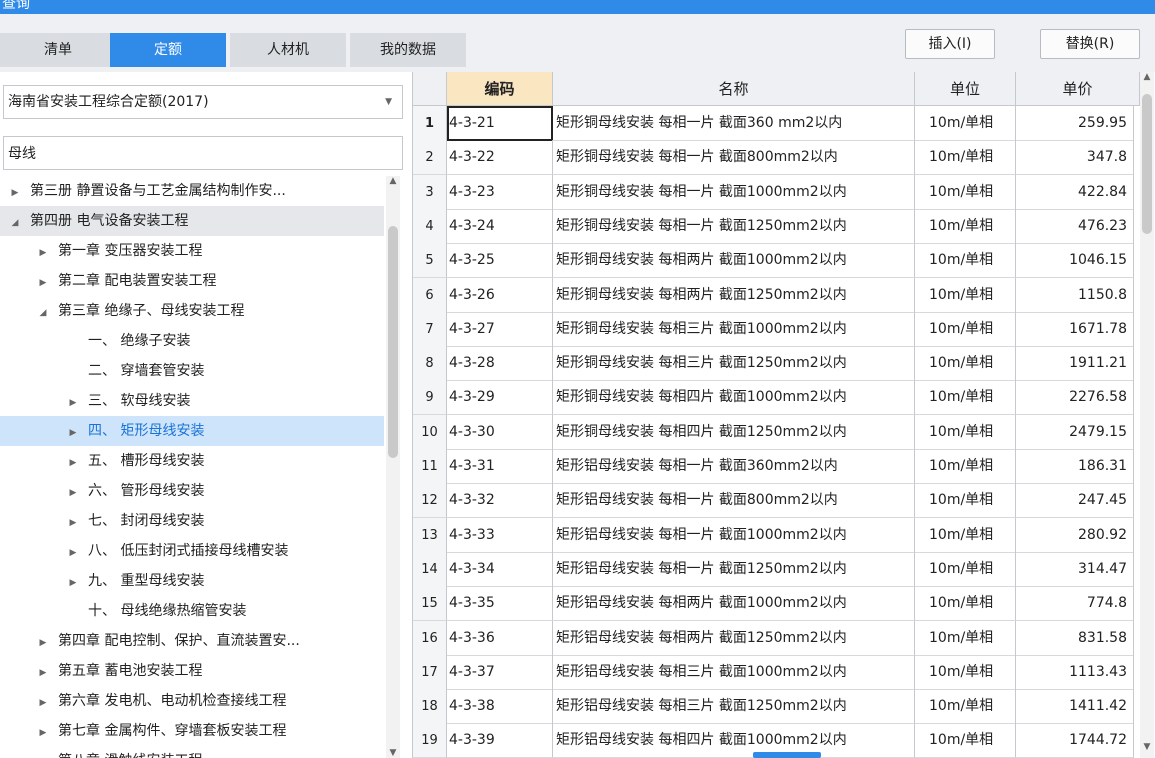 This screenshot has width=1155, height=758. I want to click on price-cell: 2276.58, so click(1075, 398).